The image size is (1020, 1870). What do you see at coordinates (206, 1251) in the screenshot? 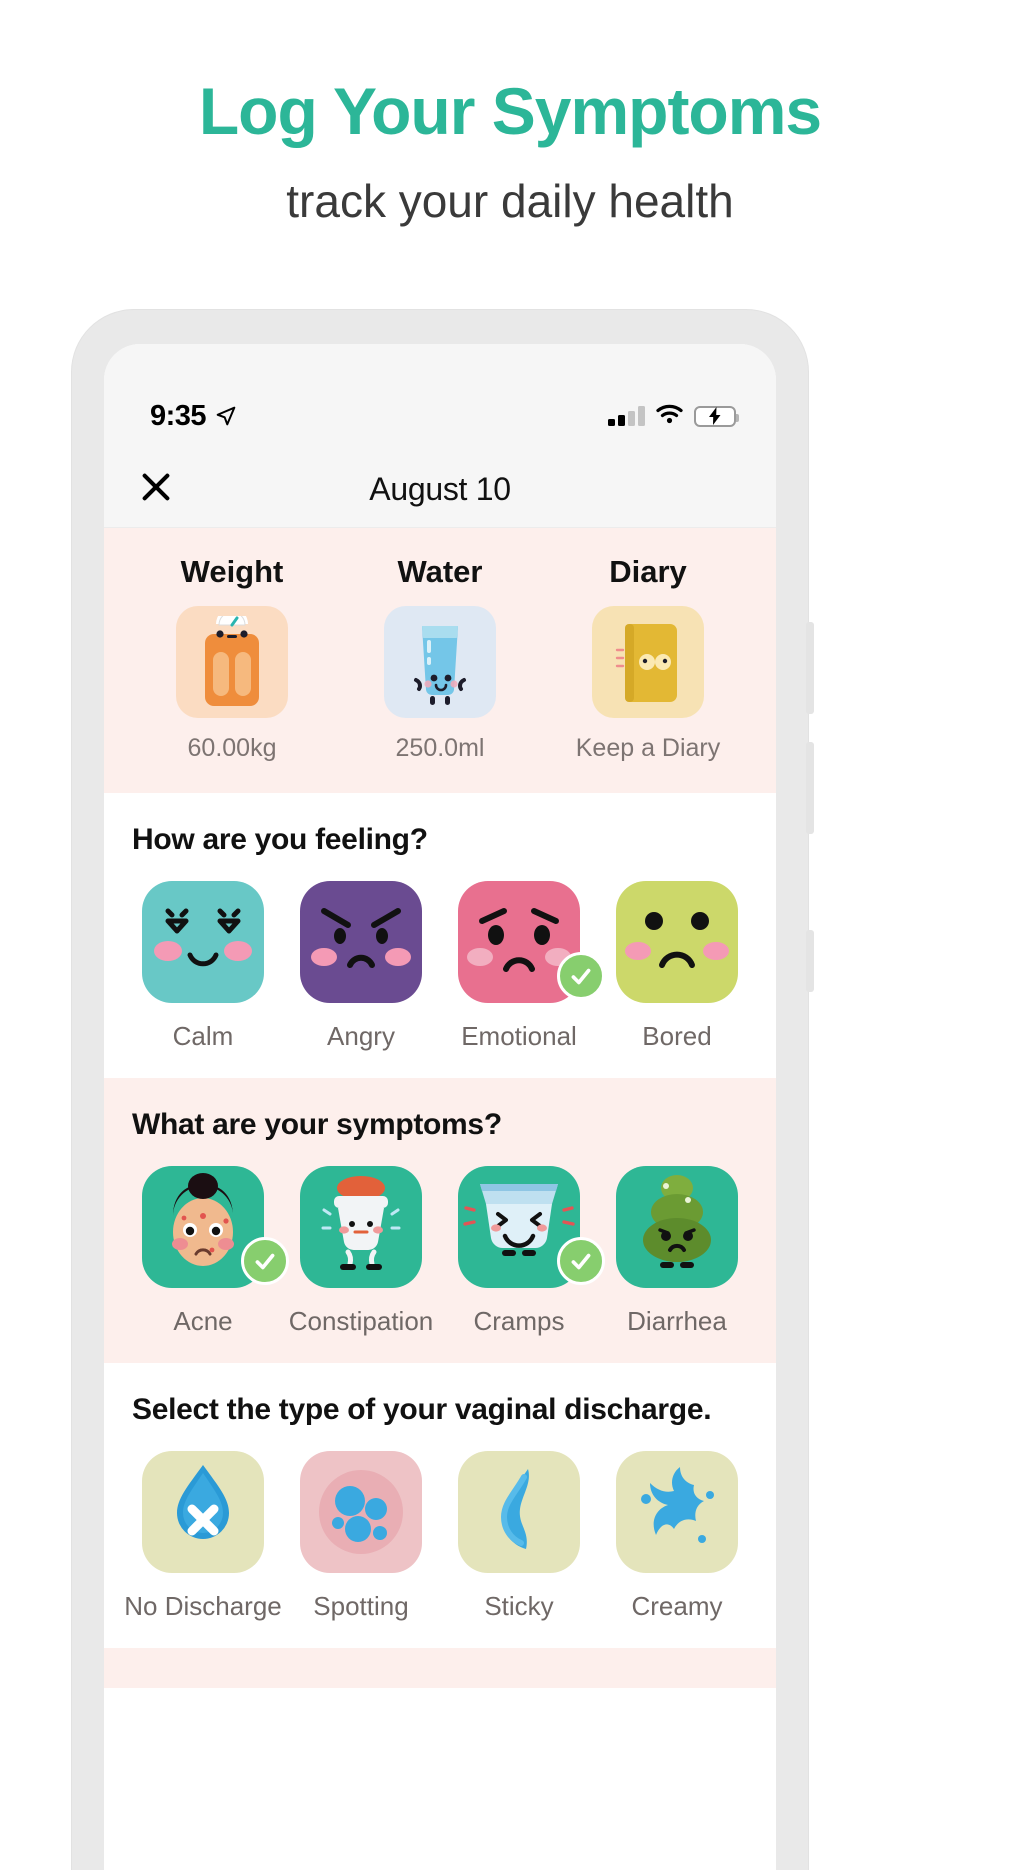
I see `symptom-option-acne: Acne` at bounding box center [206, 1251].